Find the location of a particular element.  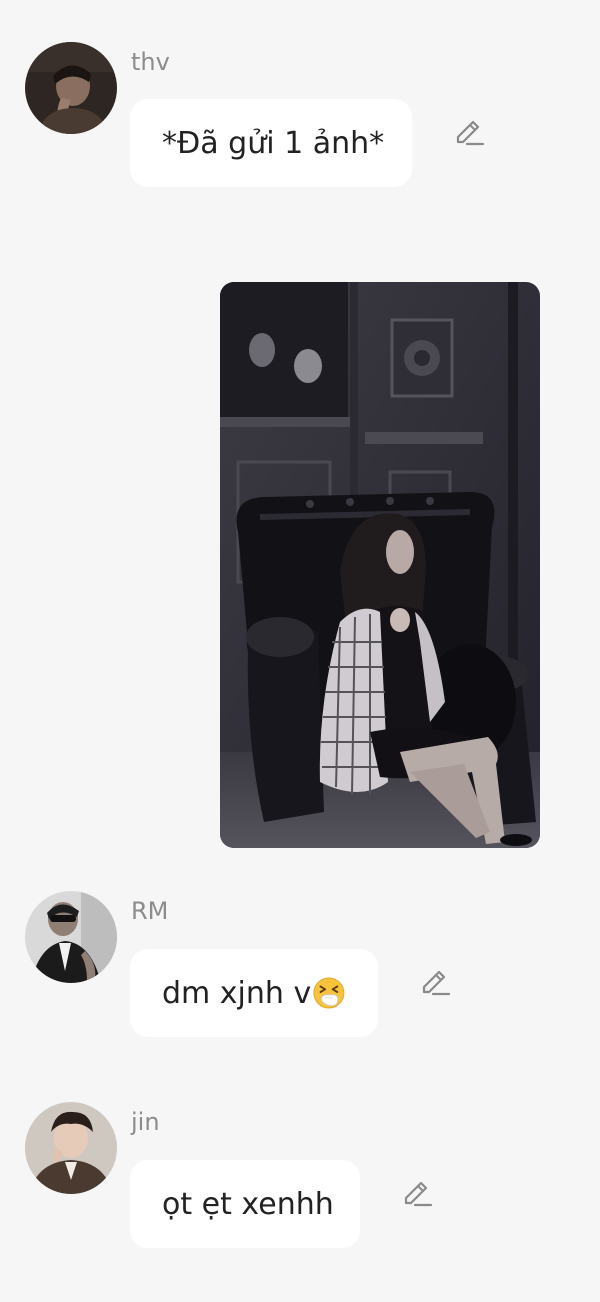

avatar-jin is located at coordinates (71, 1148).